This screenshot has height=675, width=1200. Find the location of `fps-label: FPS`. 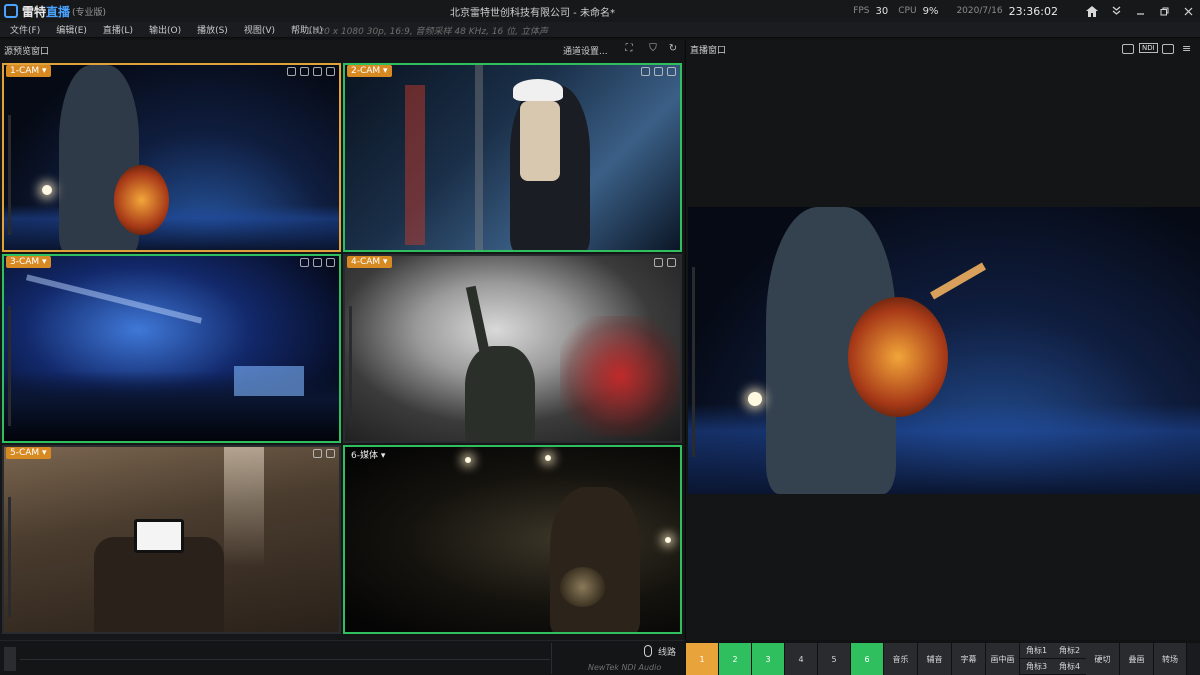

fps-label: FPS is located at coordinates (861, 11).